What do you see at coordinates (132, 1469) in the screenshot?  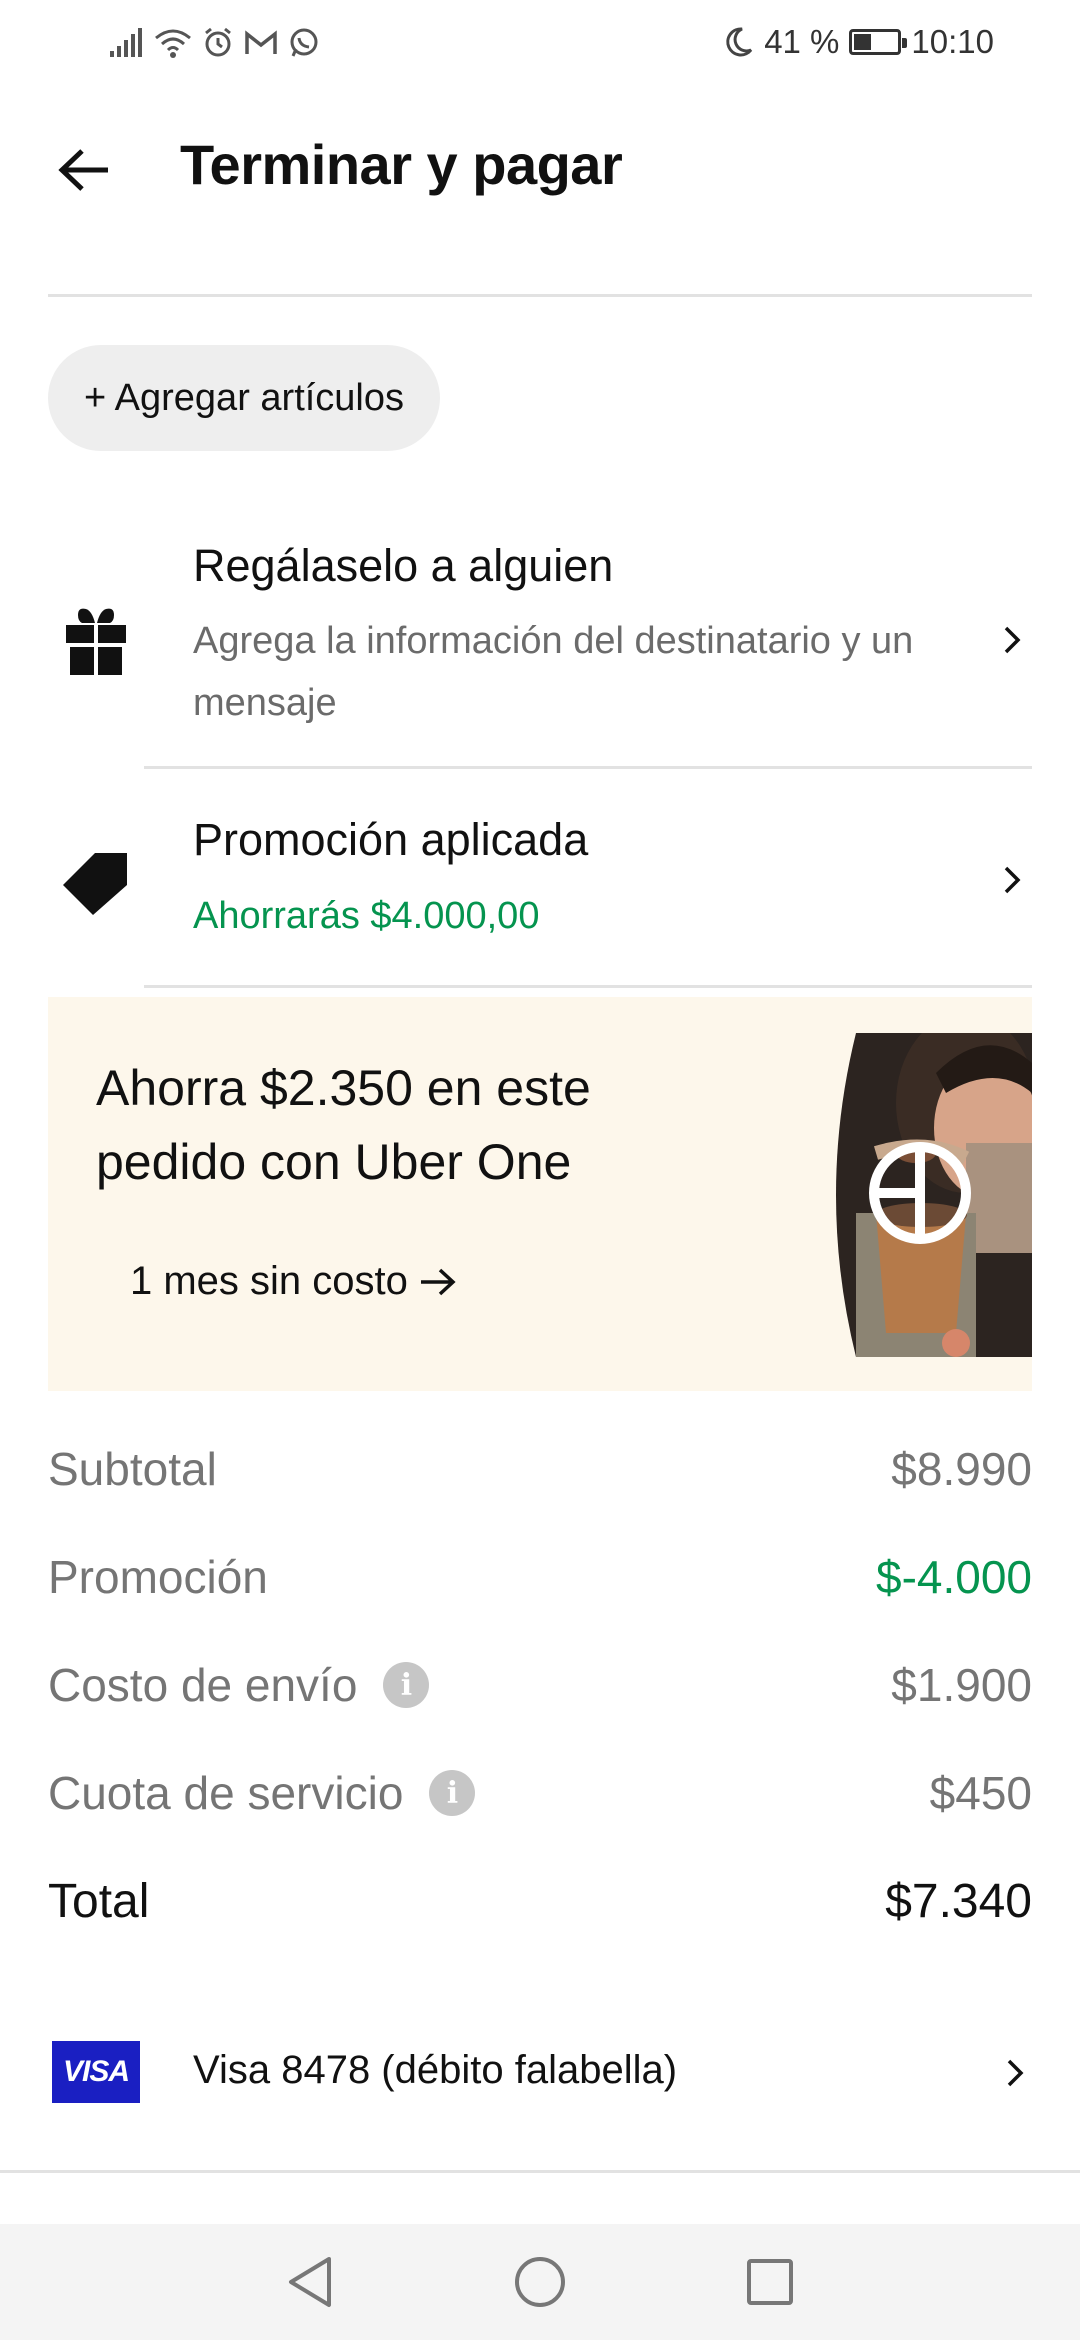 I see `subtotal-label: Subtotal` at bounding box center [132, 1469].